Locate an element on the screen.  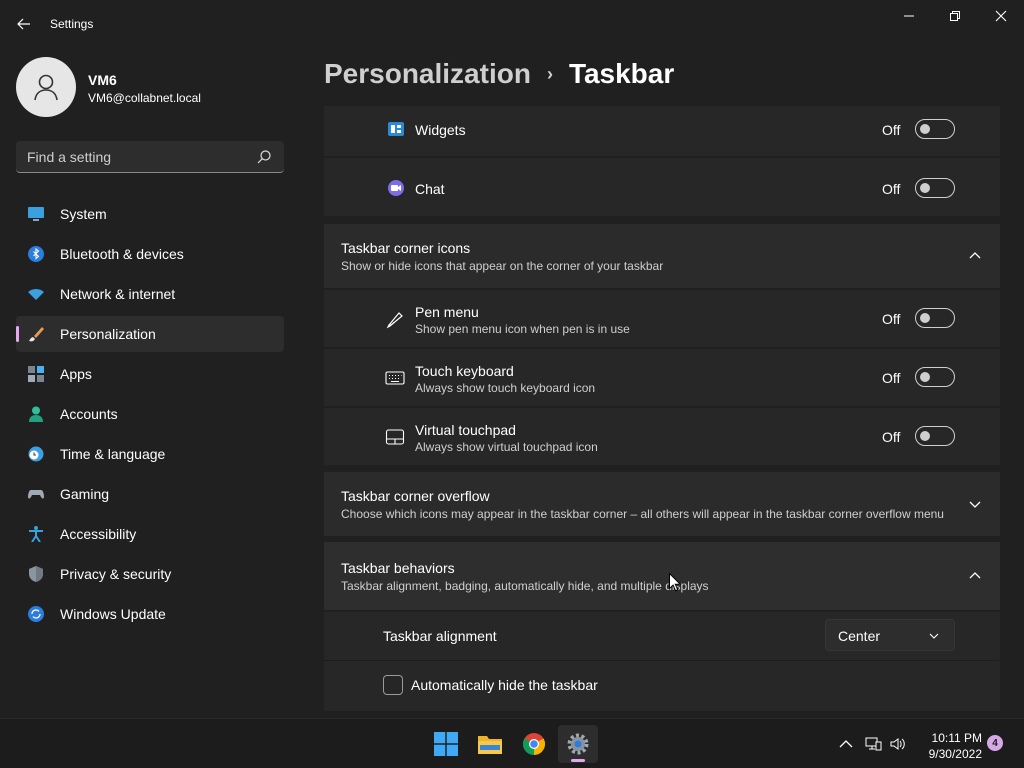
search-placeholder: Find a setting is located at coordinates (69, 157).